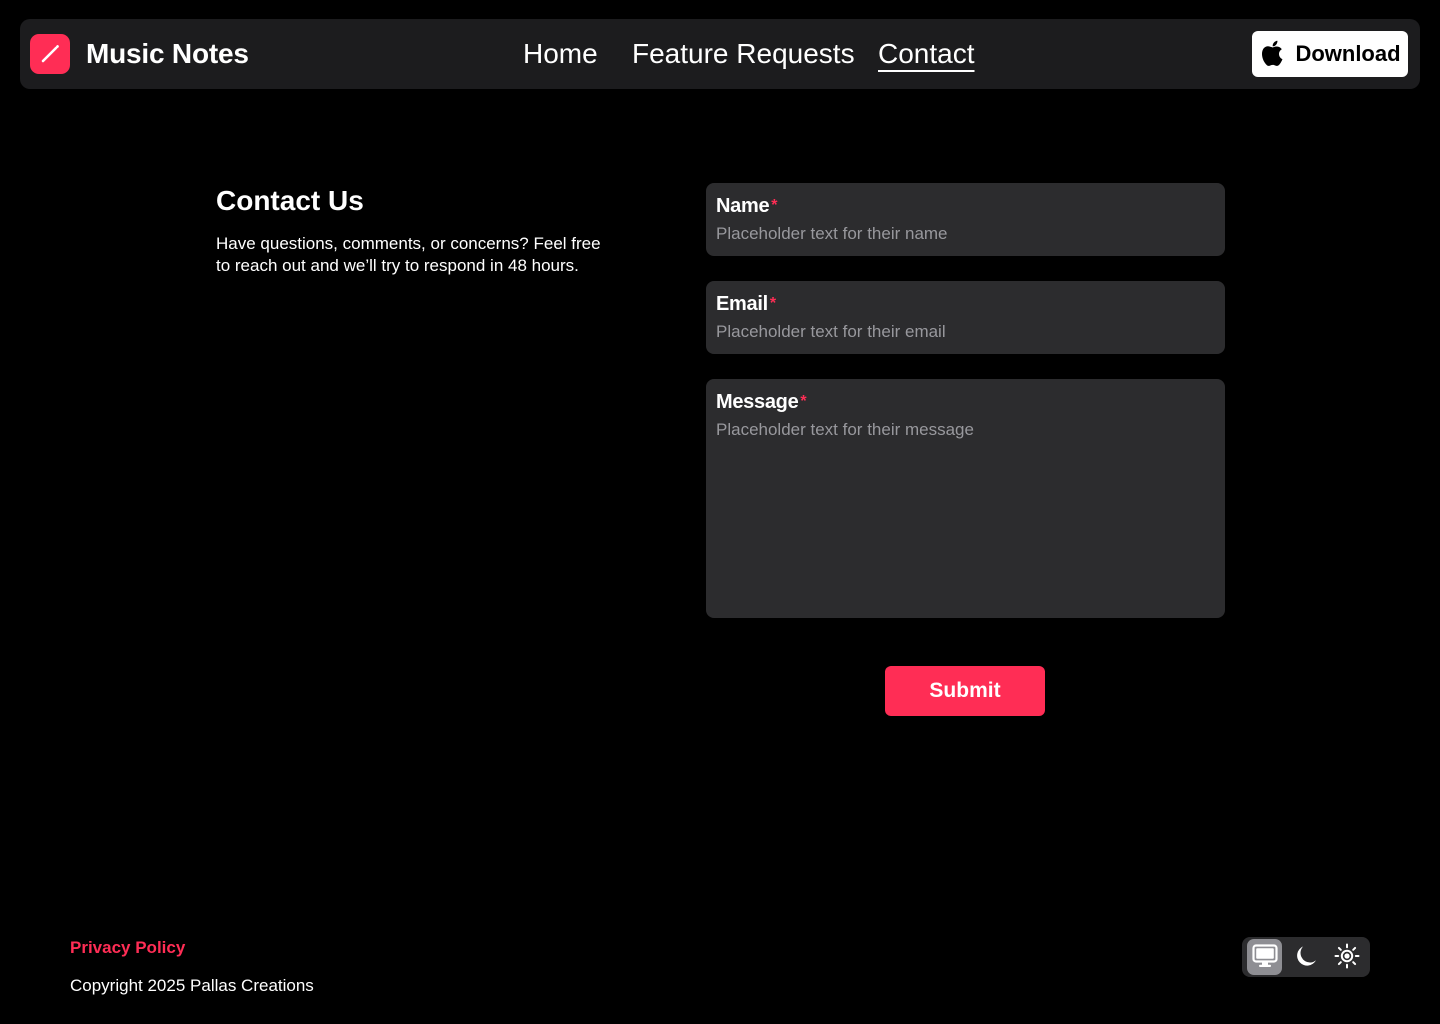  What do you see at coordinates (1348, 53) in the screenshot?
I see `download-button-label: Download` at bounding box center [1348, 53].